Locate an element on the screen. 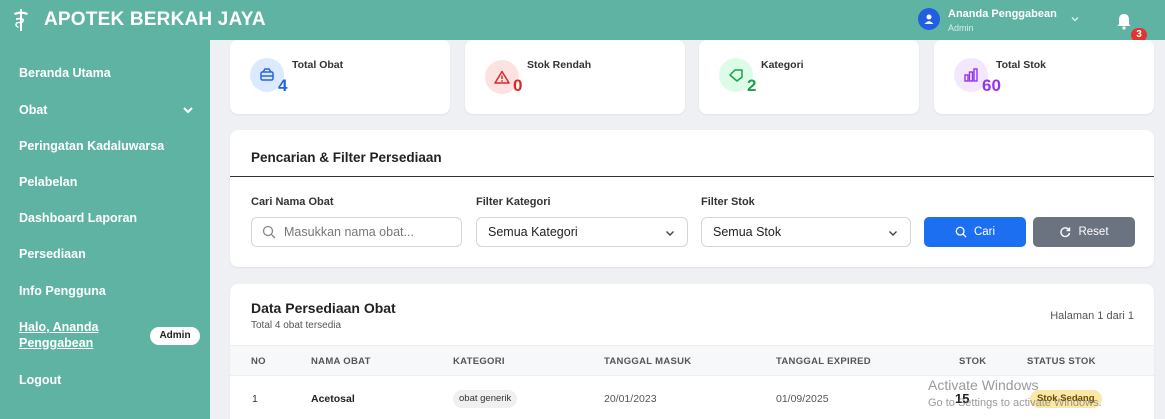 This screenshot has width=1165, height=419. cell-date-expired: 01/09/2025 is located at coordinates (802, 399).